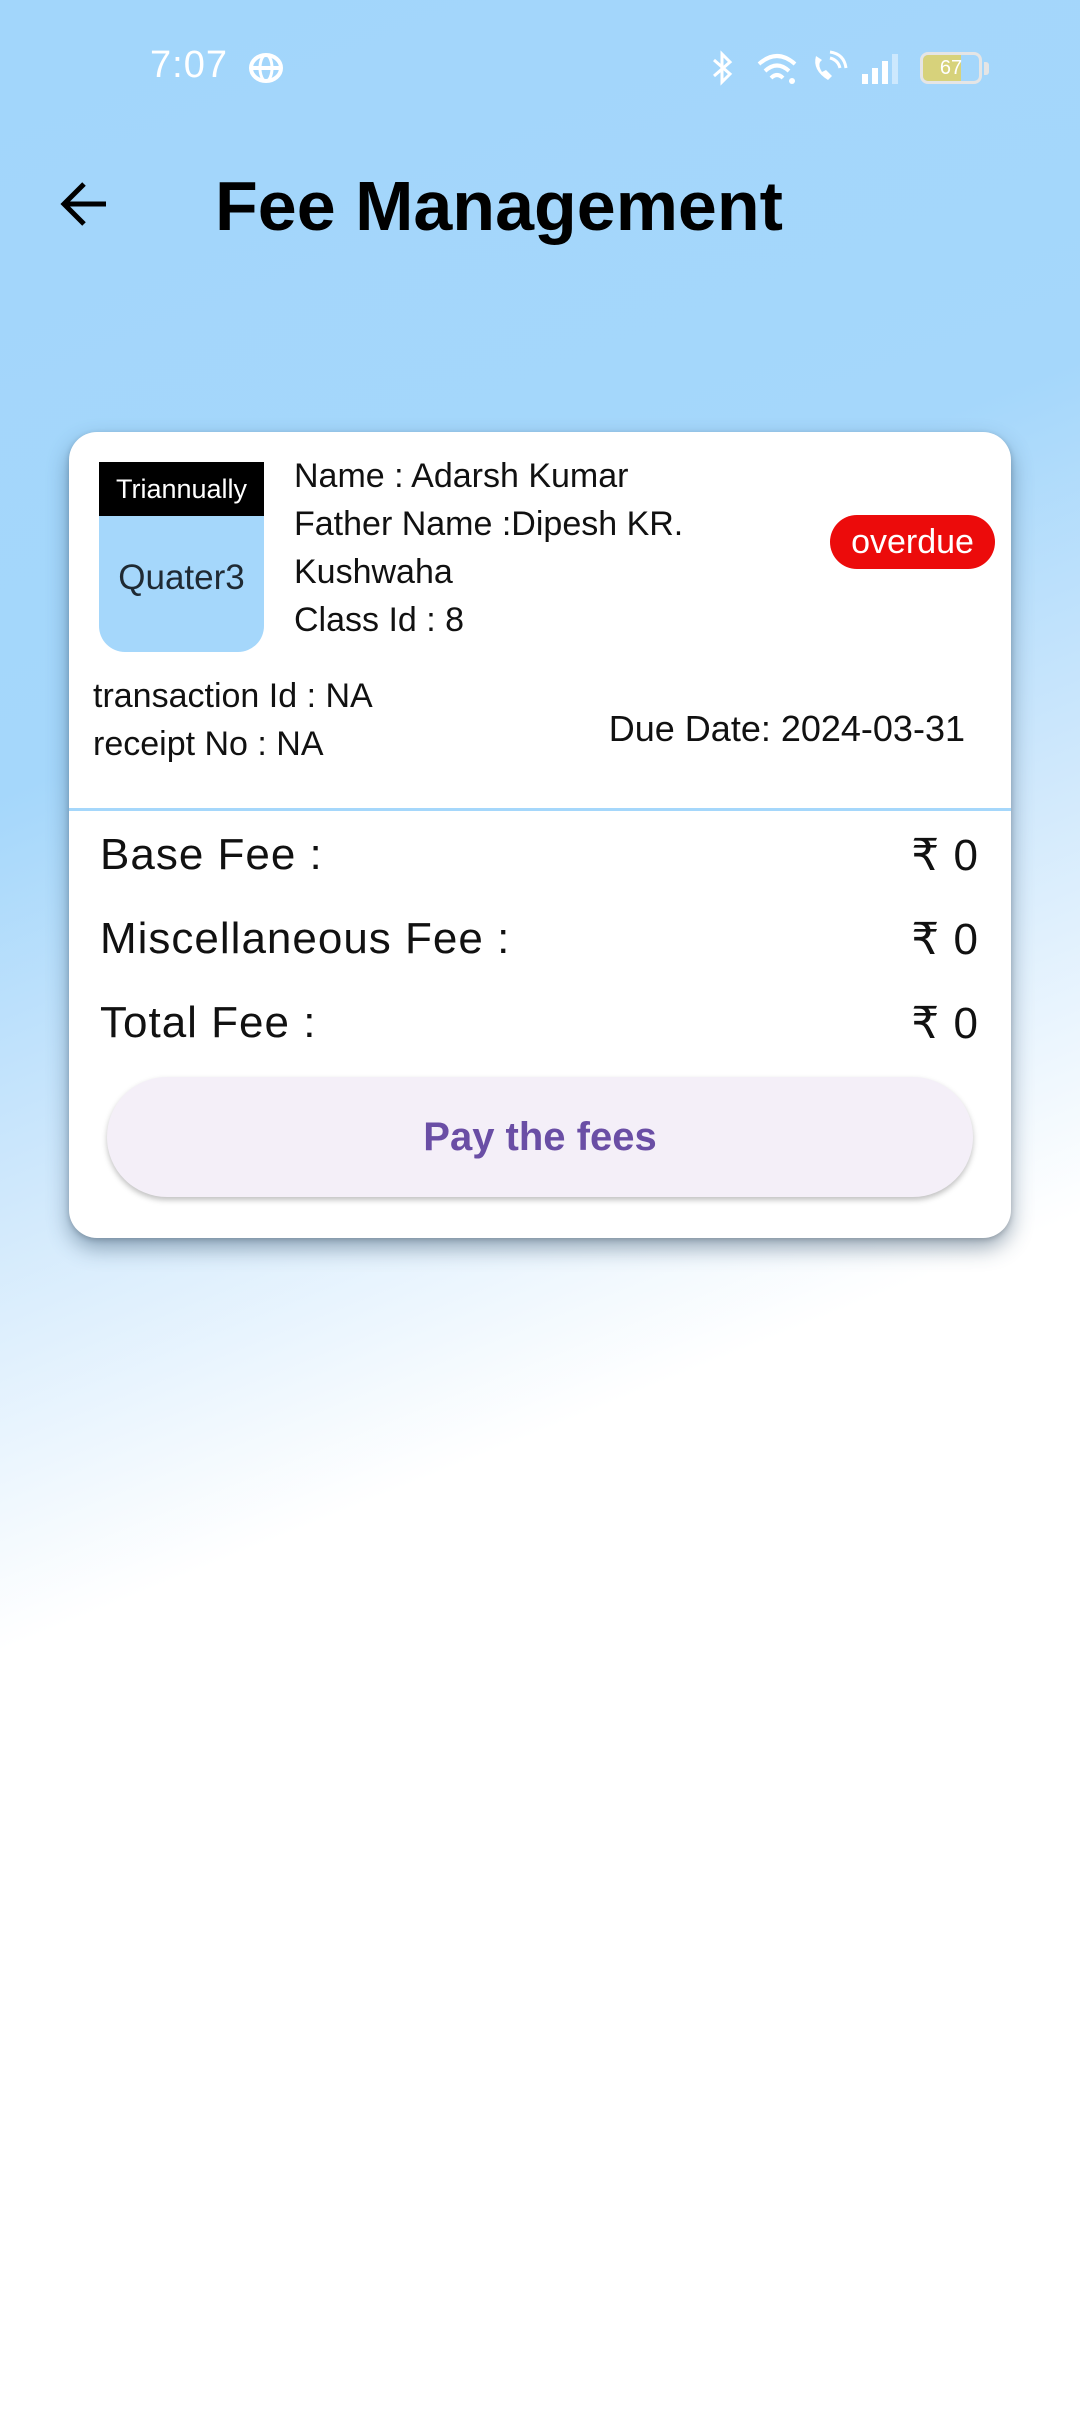  What do you see at coordinates (189, 65) in the screenshot?
I see `status-time: 7:07` at bounding box center [189, 65].